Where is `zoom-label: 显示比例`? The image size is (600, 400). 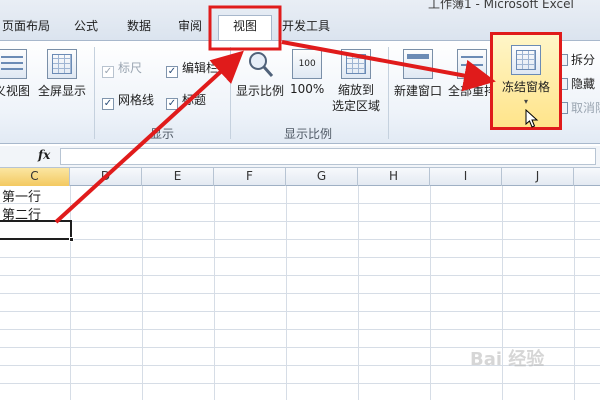 zoom-label: 显示比例 is located at coordinates (260, 91).